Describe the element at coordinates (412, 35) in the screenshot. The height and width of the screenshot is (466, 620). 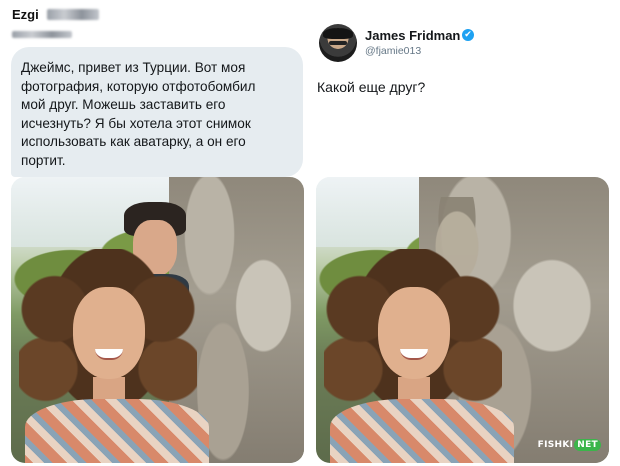
I see `reply-author-name: James Fridman` at that location.